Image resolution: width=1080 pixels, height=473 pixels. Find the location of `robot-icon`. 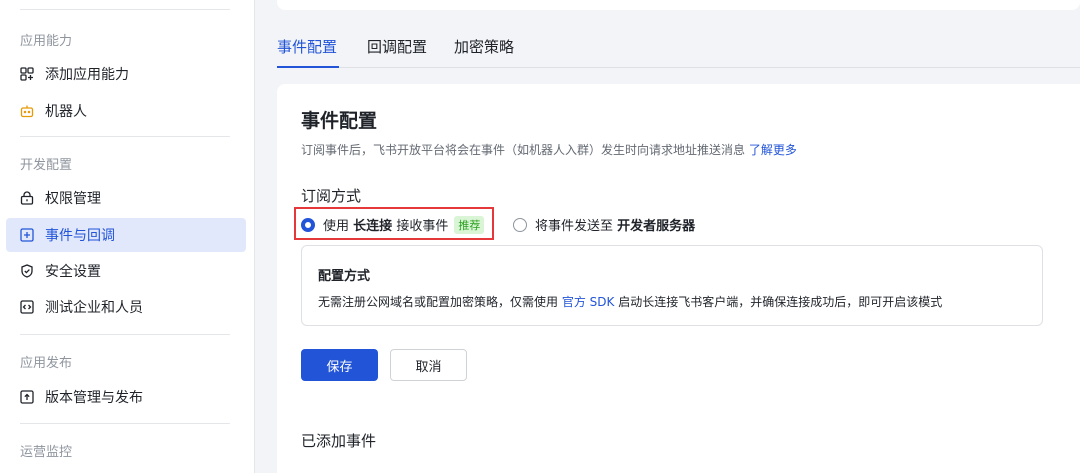

robot-icon is located at coordinates (27, 111).